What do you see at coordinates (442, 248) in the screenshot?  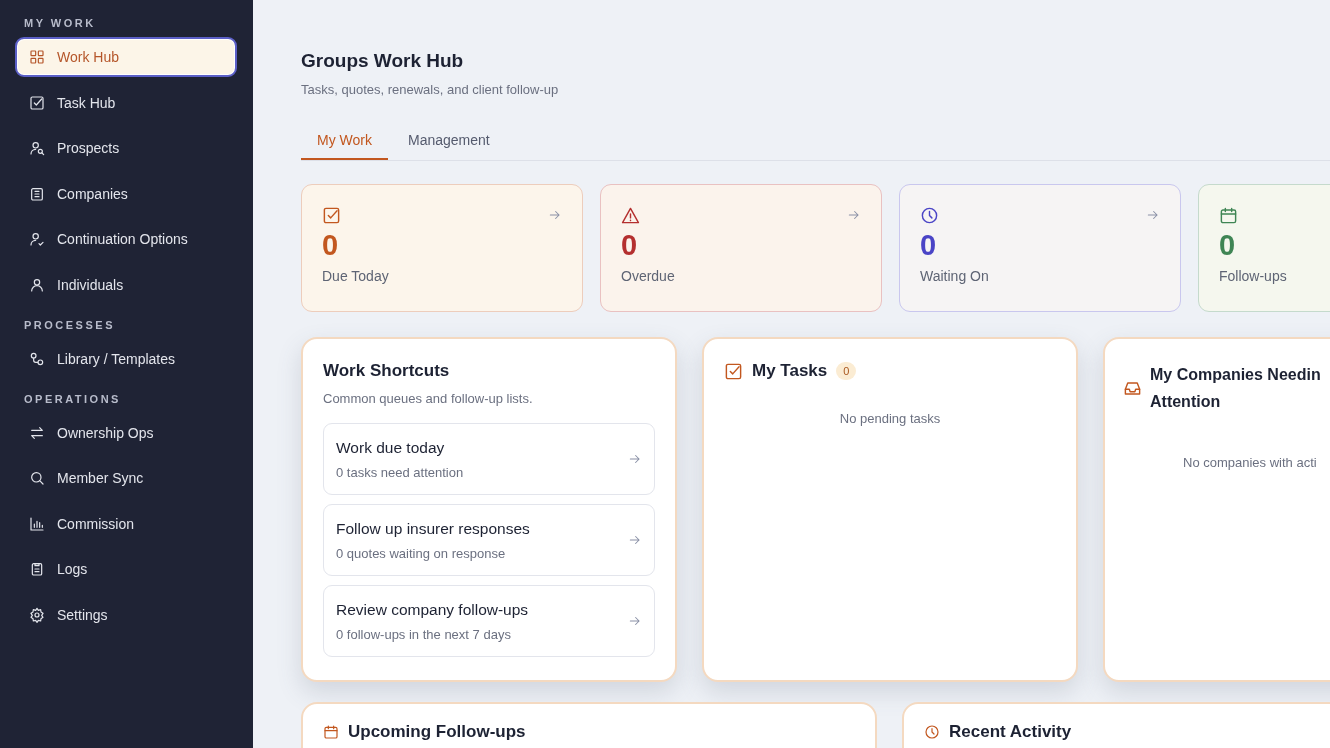 I see `stat-card: 0 Due Today` at bounding box center [442, 248].